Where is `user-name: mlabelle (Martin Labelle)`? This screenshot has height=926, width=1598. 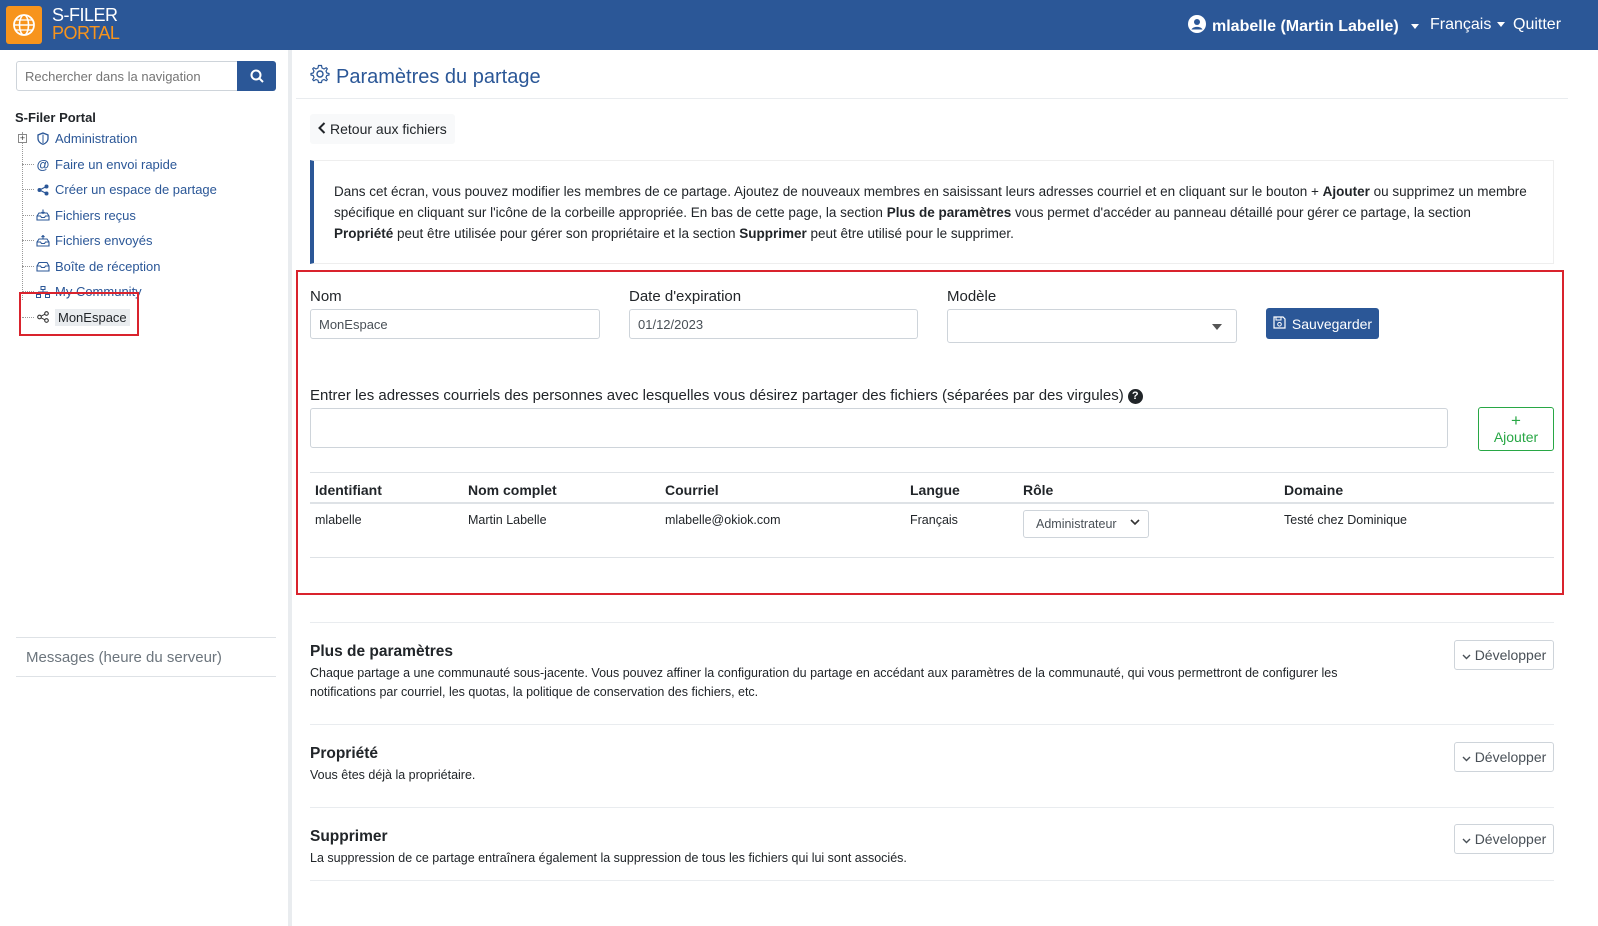 user-name: mlabelle (Martin Labelle) is located at coordinates (1305, 26).